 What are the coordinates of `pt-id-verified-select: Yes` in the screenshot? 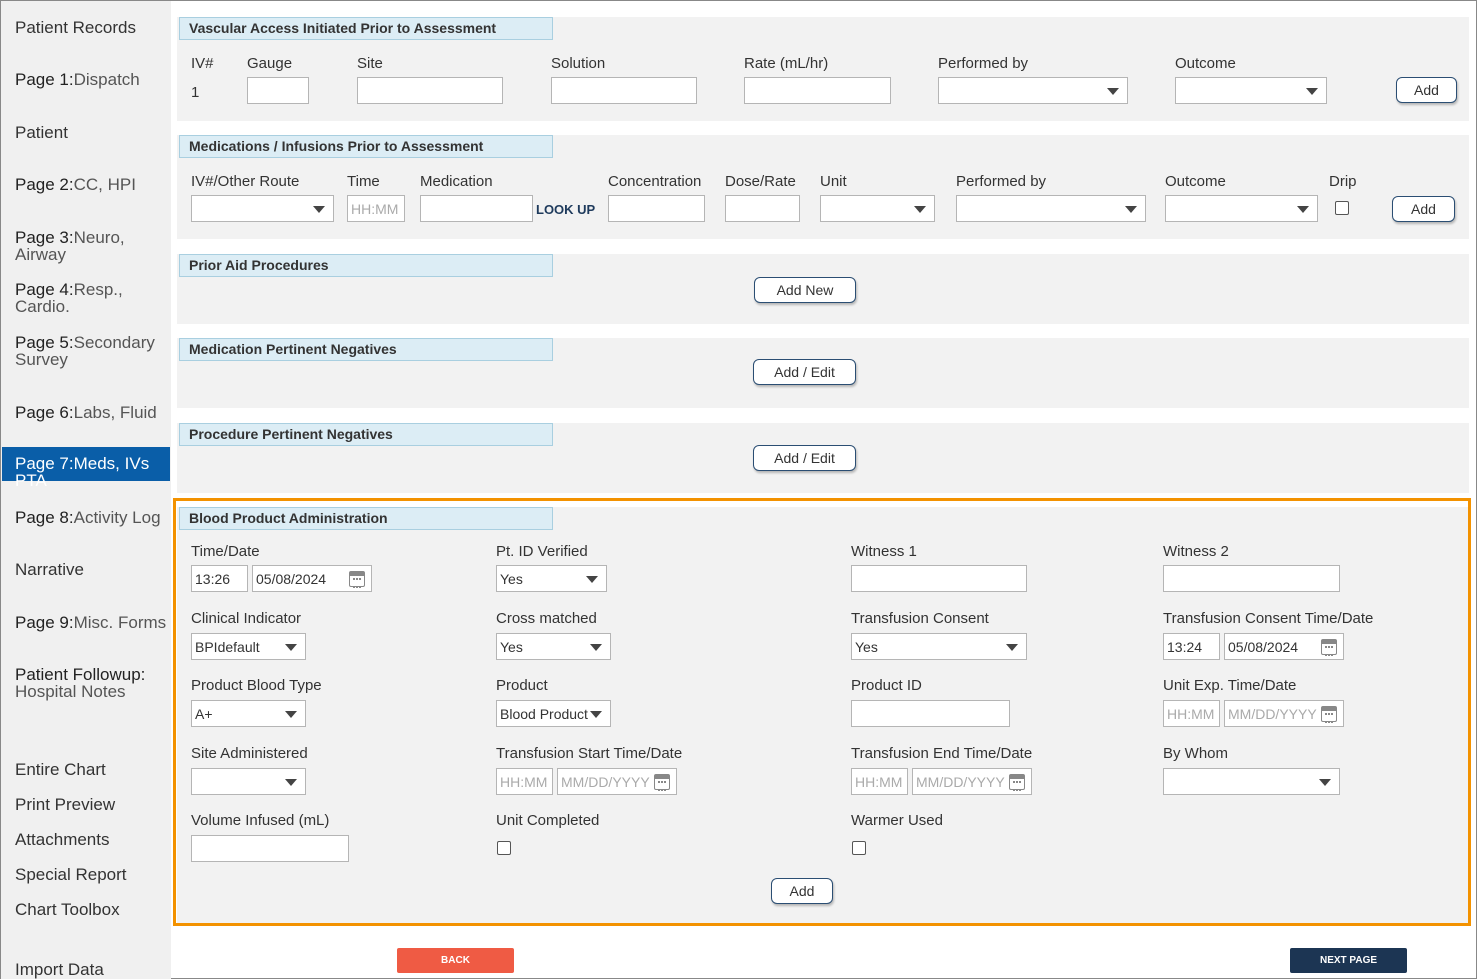 It's located at (551, 578).